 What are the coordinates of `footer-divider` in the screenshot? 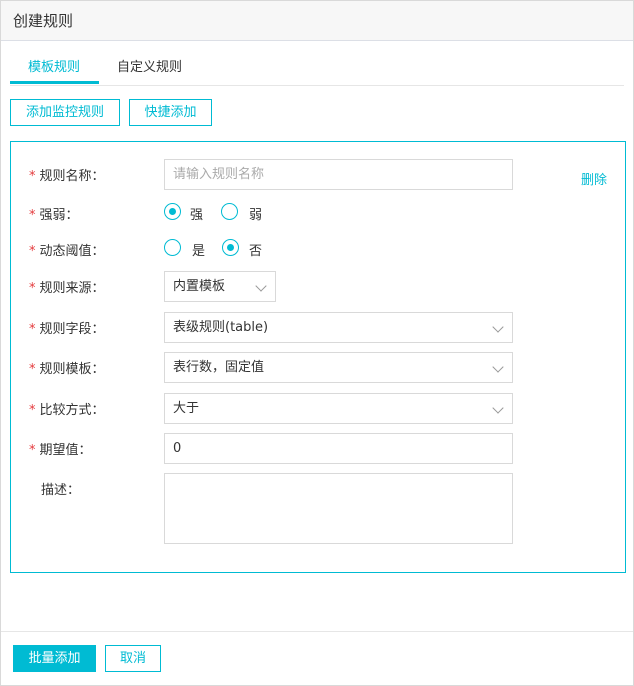 It's located at (317, 631).